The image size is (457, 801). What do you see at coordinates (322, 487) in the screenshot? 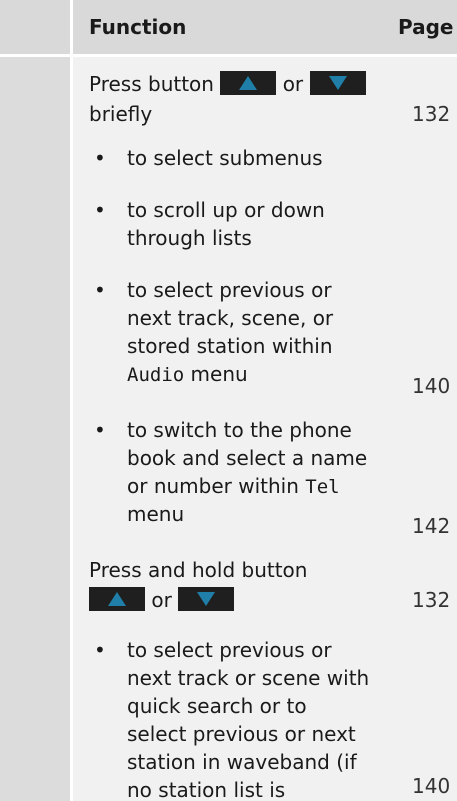
I see `menu-name-tel: Tel` at bounding box center [322, 487].